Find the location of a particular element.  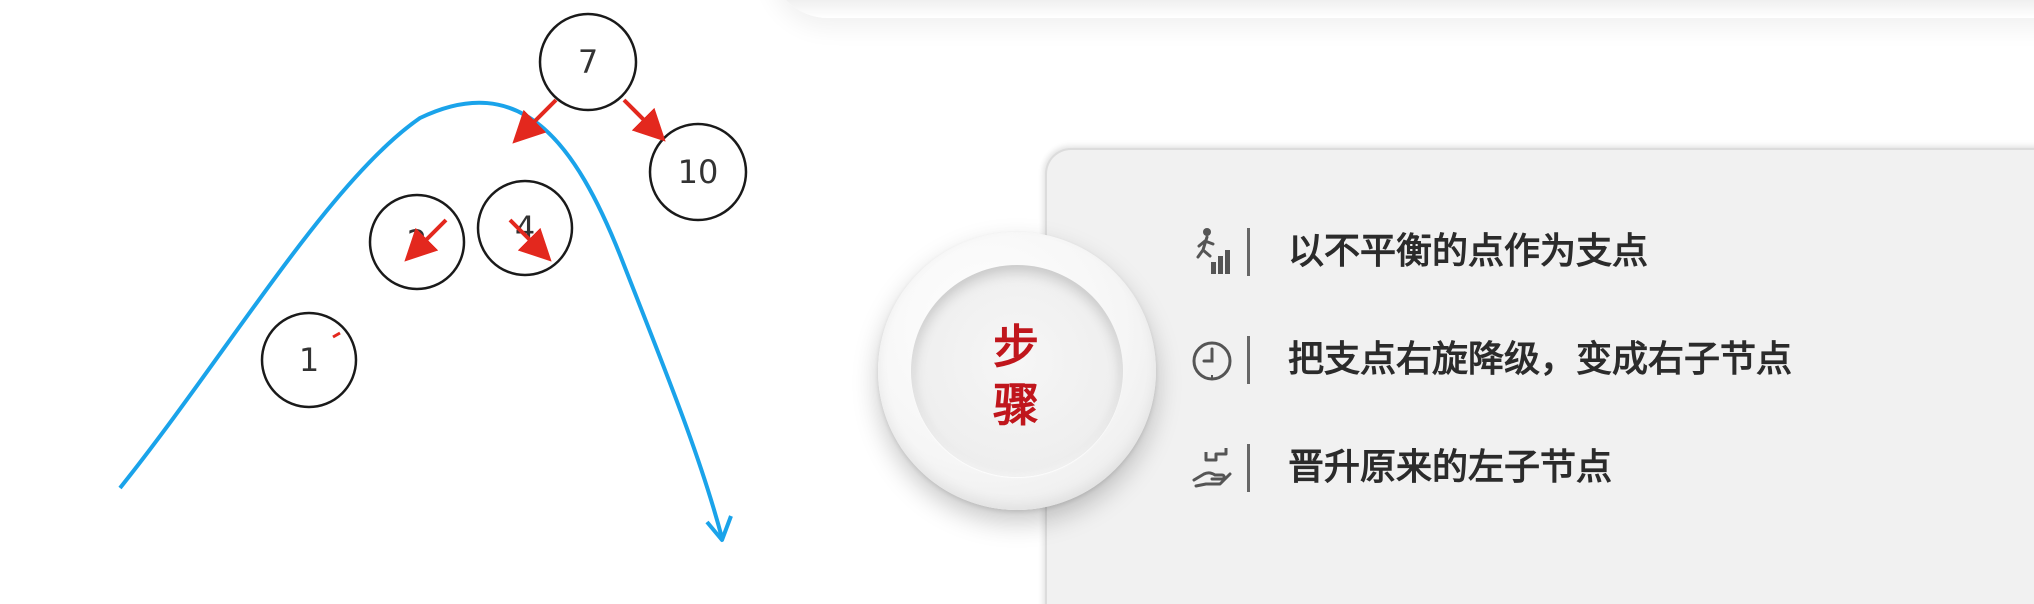

badge-char-2: 骤 is located at coordinates (1017, 405).